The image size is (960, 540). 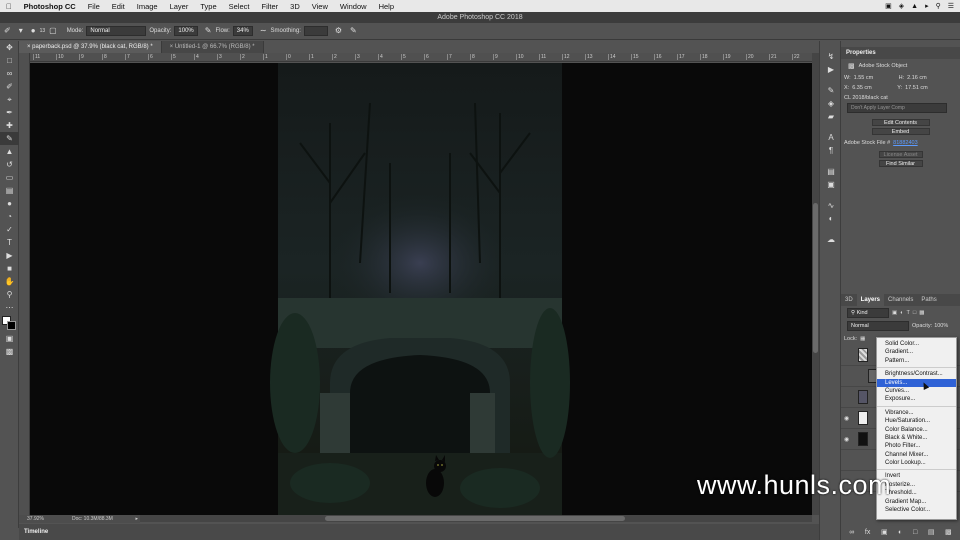 What do you see at coordinates (9, 138) in the screenshot?
I see `brush-tool-icon: ✎` at bounding box center [9, 138].